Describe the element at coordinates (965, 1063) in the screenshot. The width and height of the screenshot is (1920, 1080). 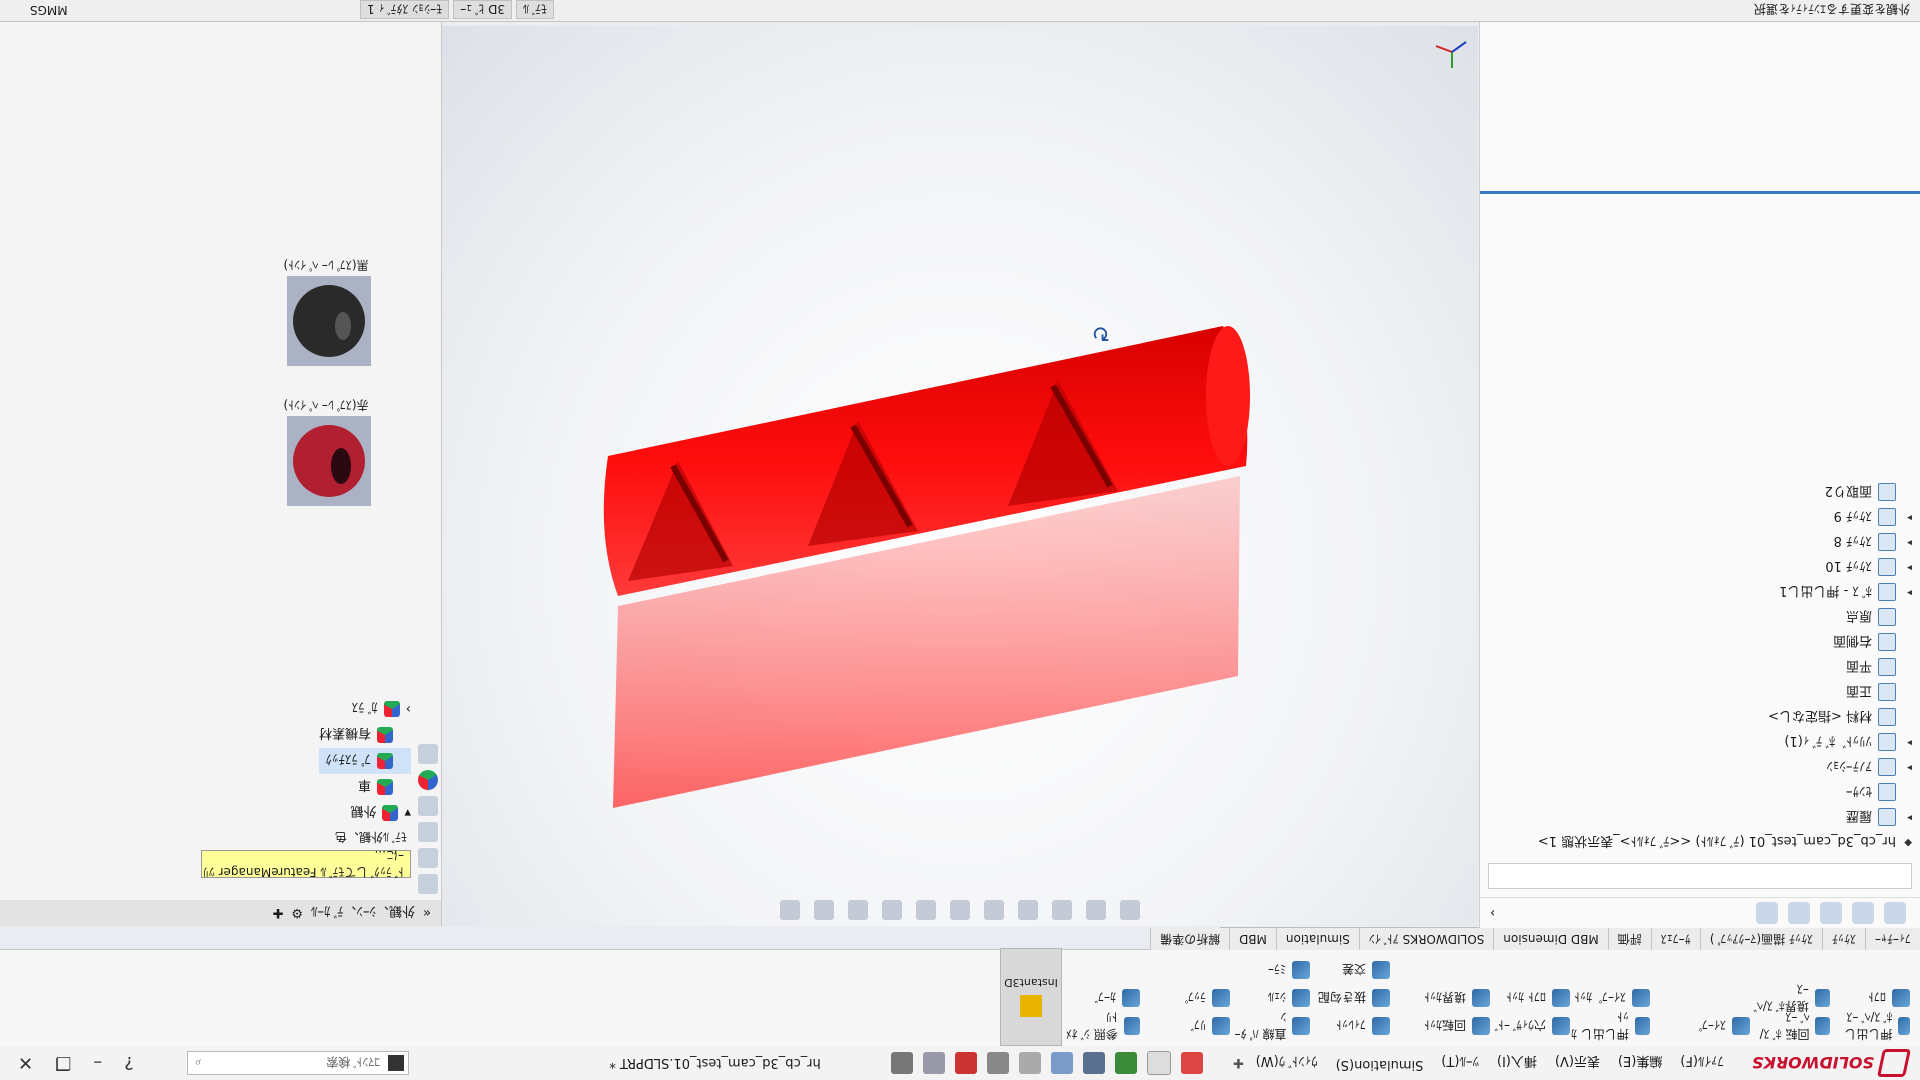
I see `rebuild-icon` at that location.